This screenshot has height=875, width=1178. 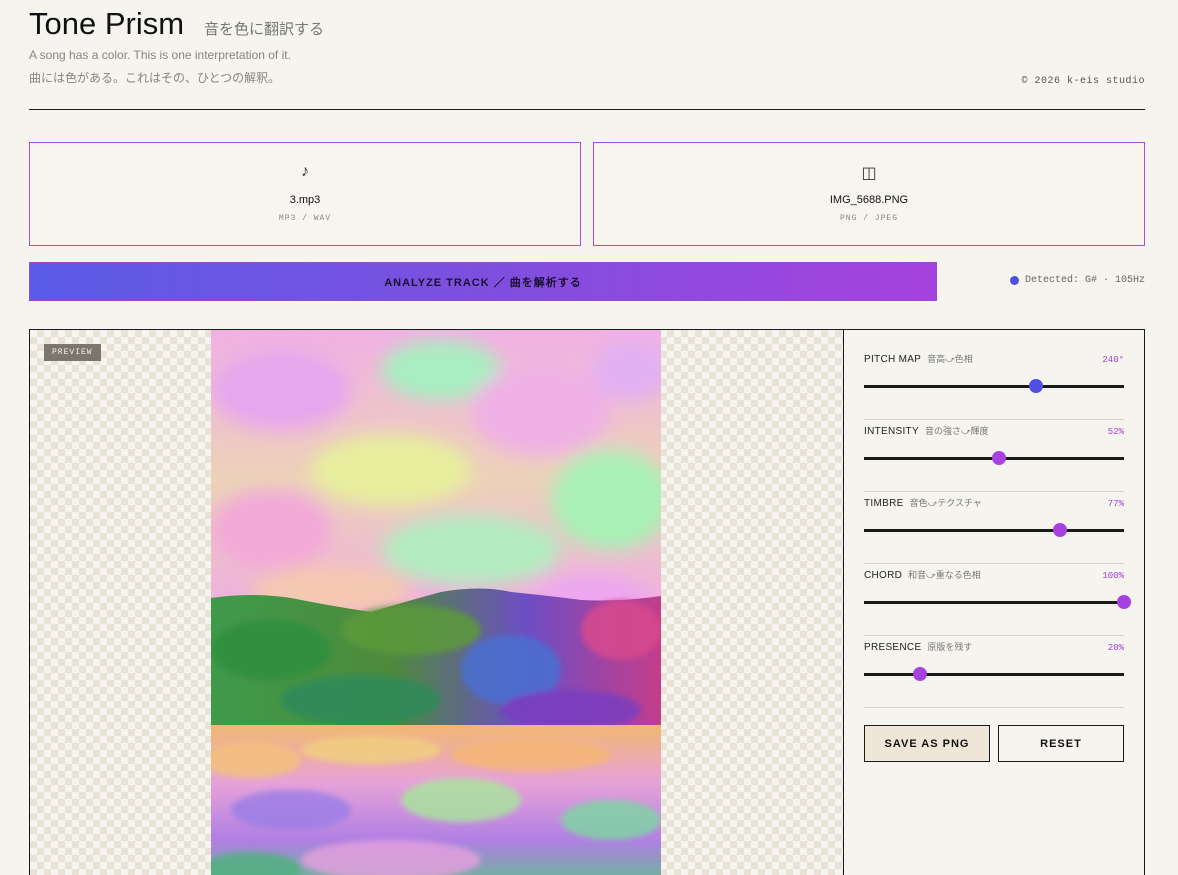 I want to click on control-pitch-map: PITCH MAP 音高⤻色相 240°, so click(x=994, y=384).